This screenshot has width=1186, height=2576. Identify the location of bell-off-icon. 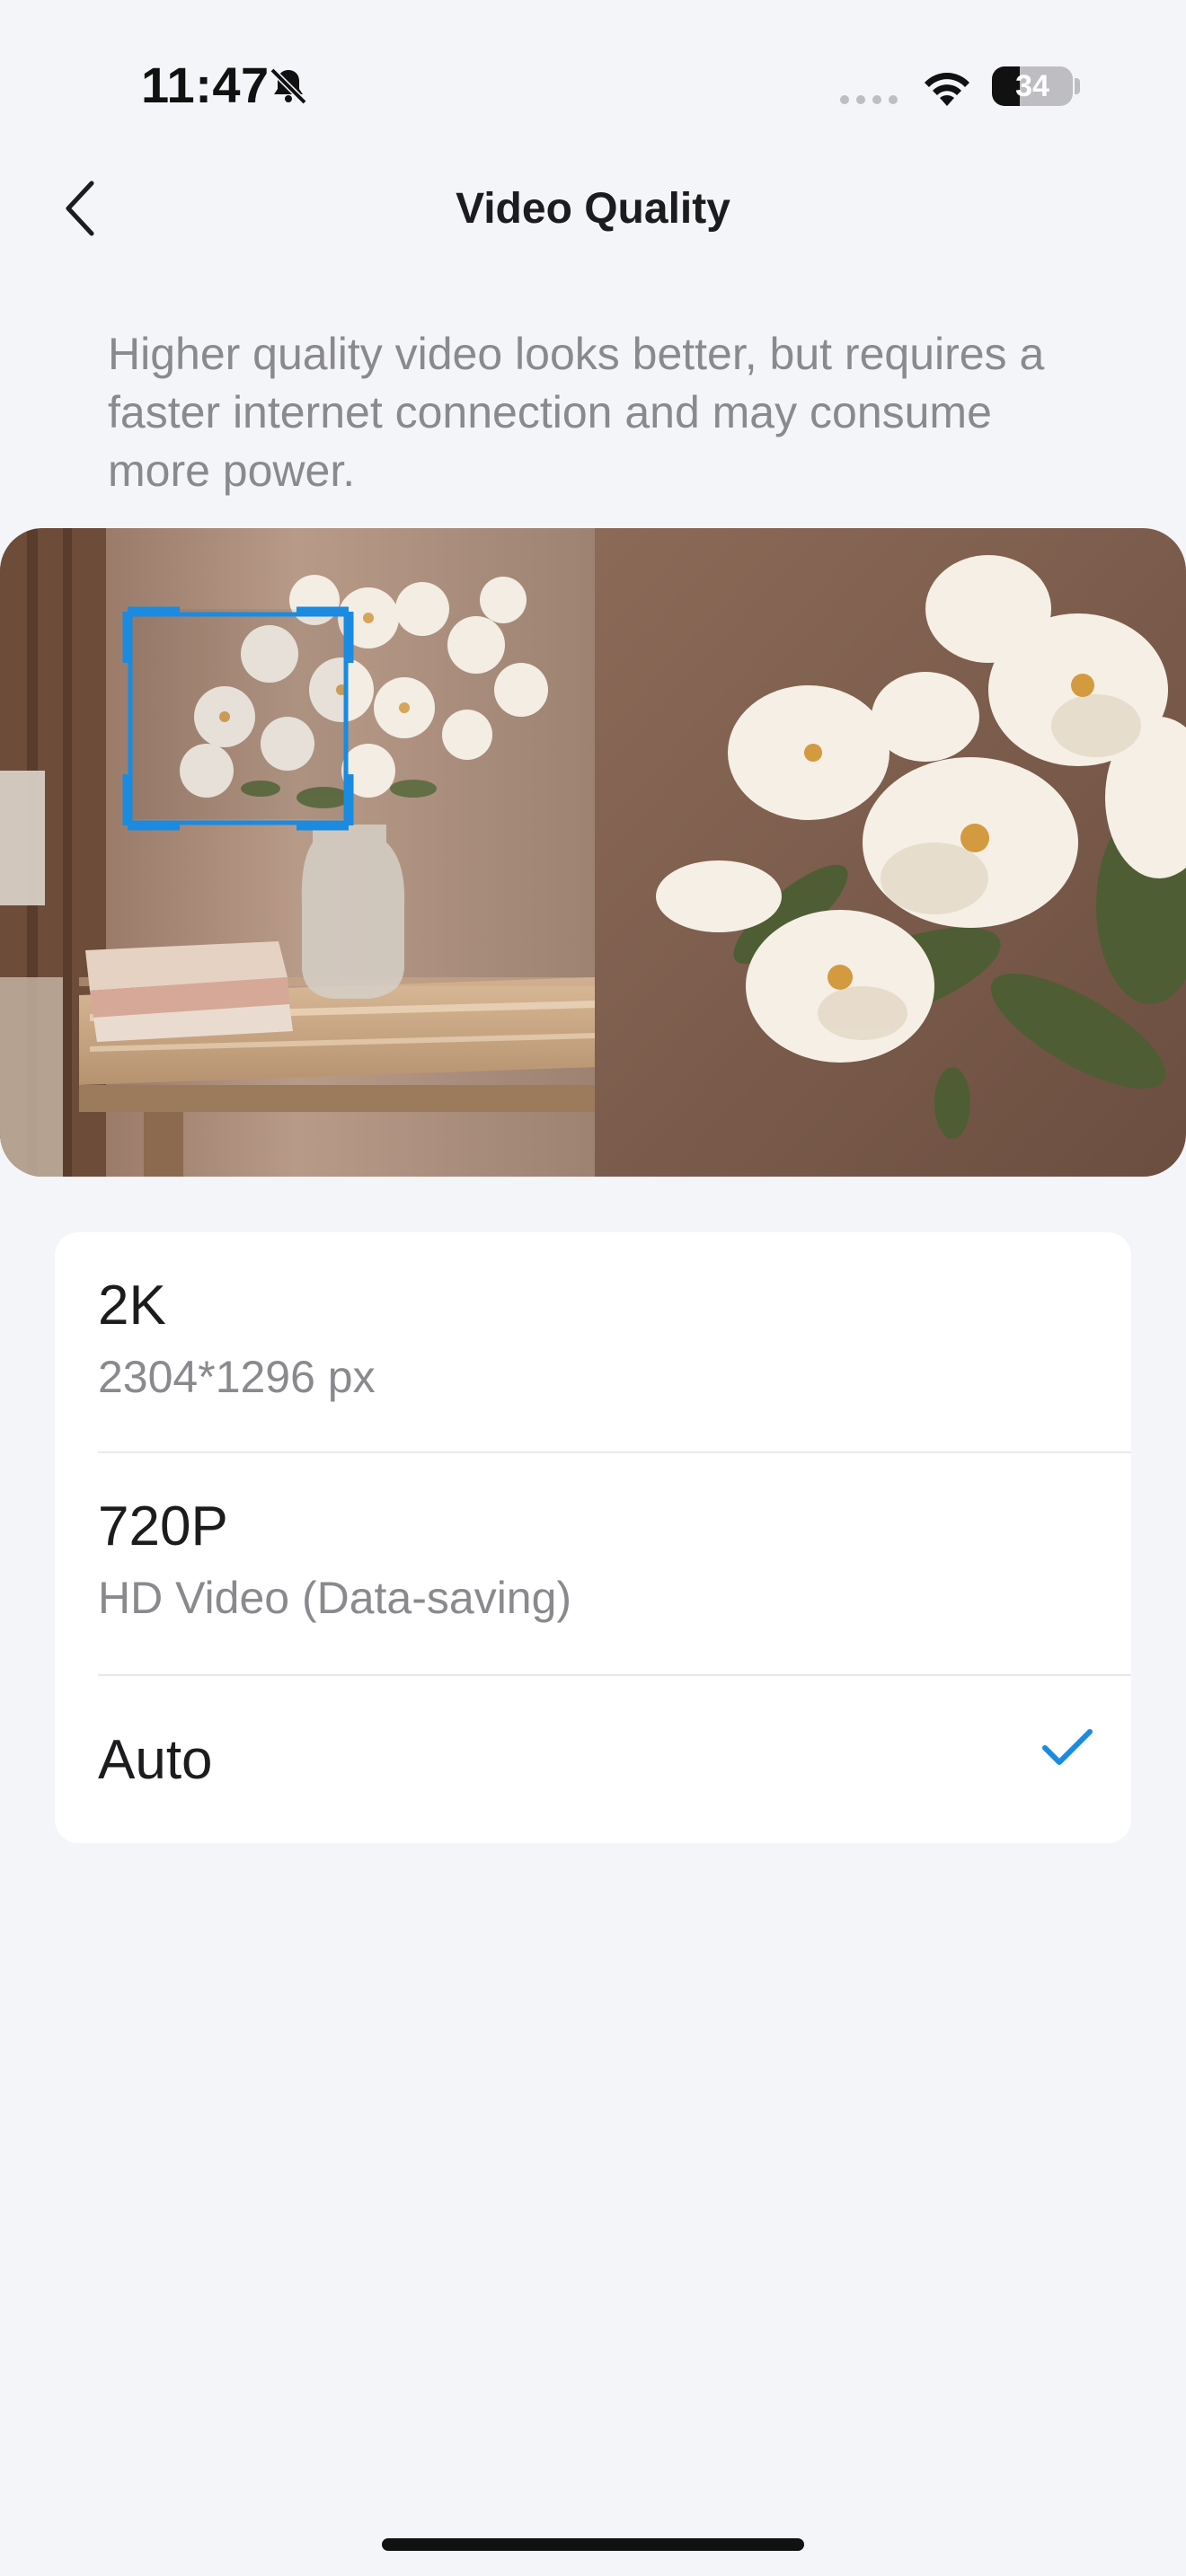
(288, 86).